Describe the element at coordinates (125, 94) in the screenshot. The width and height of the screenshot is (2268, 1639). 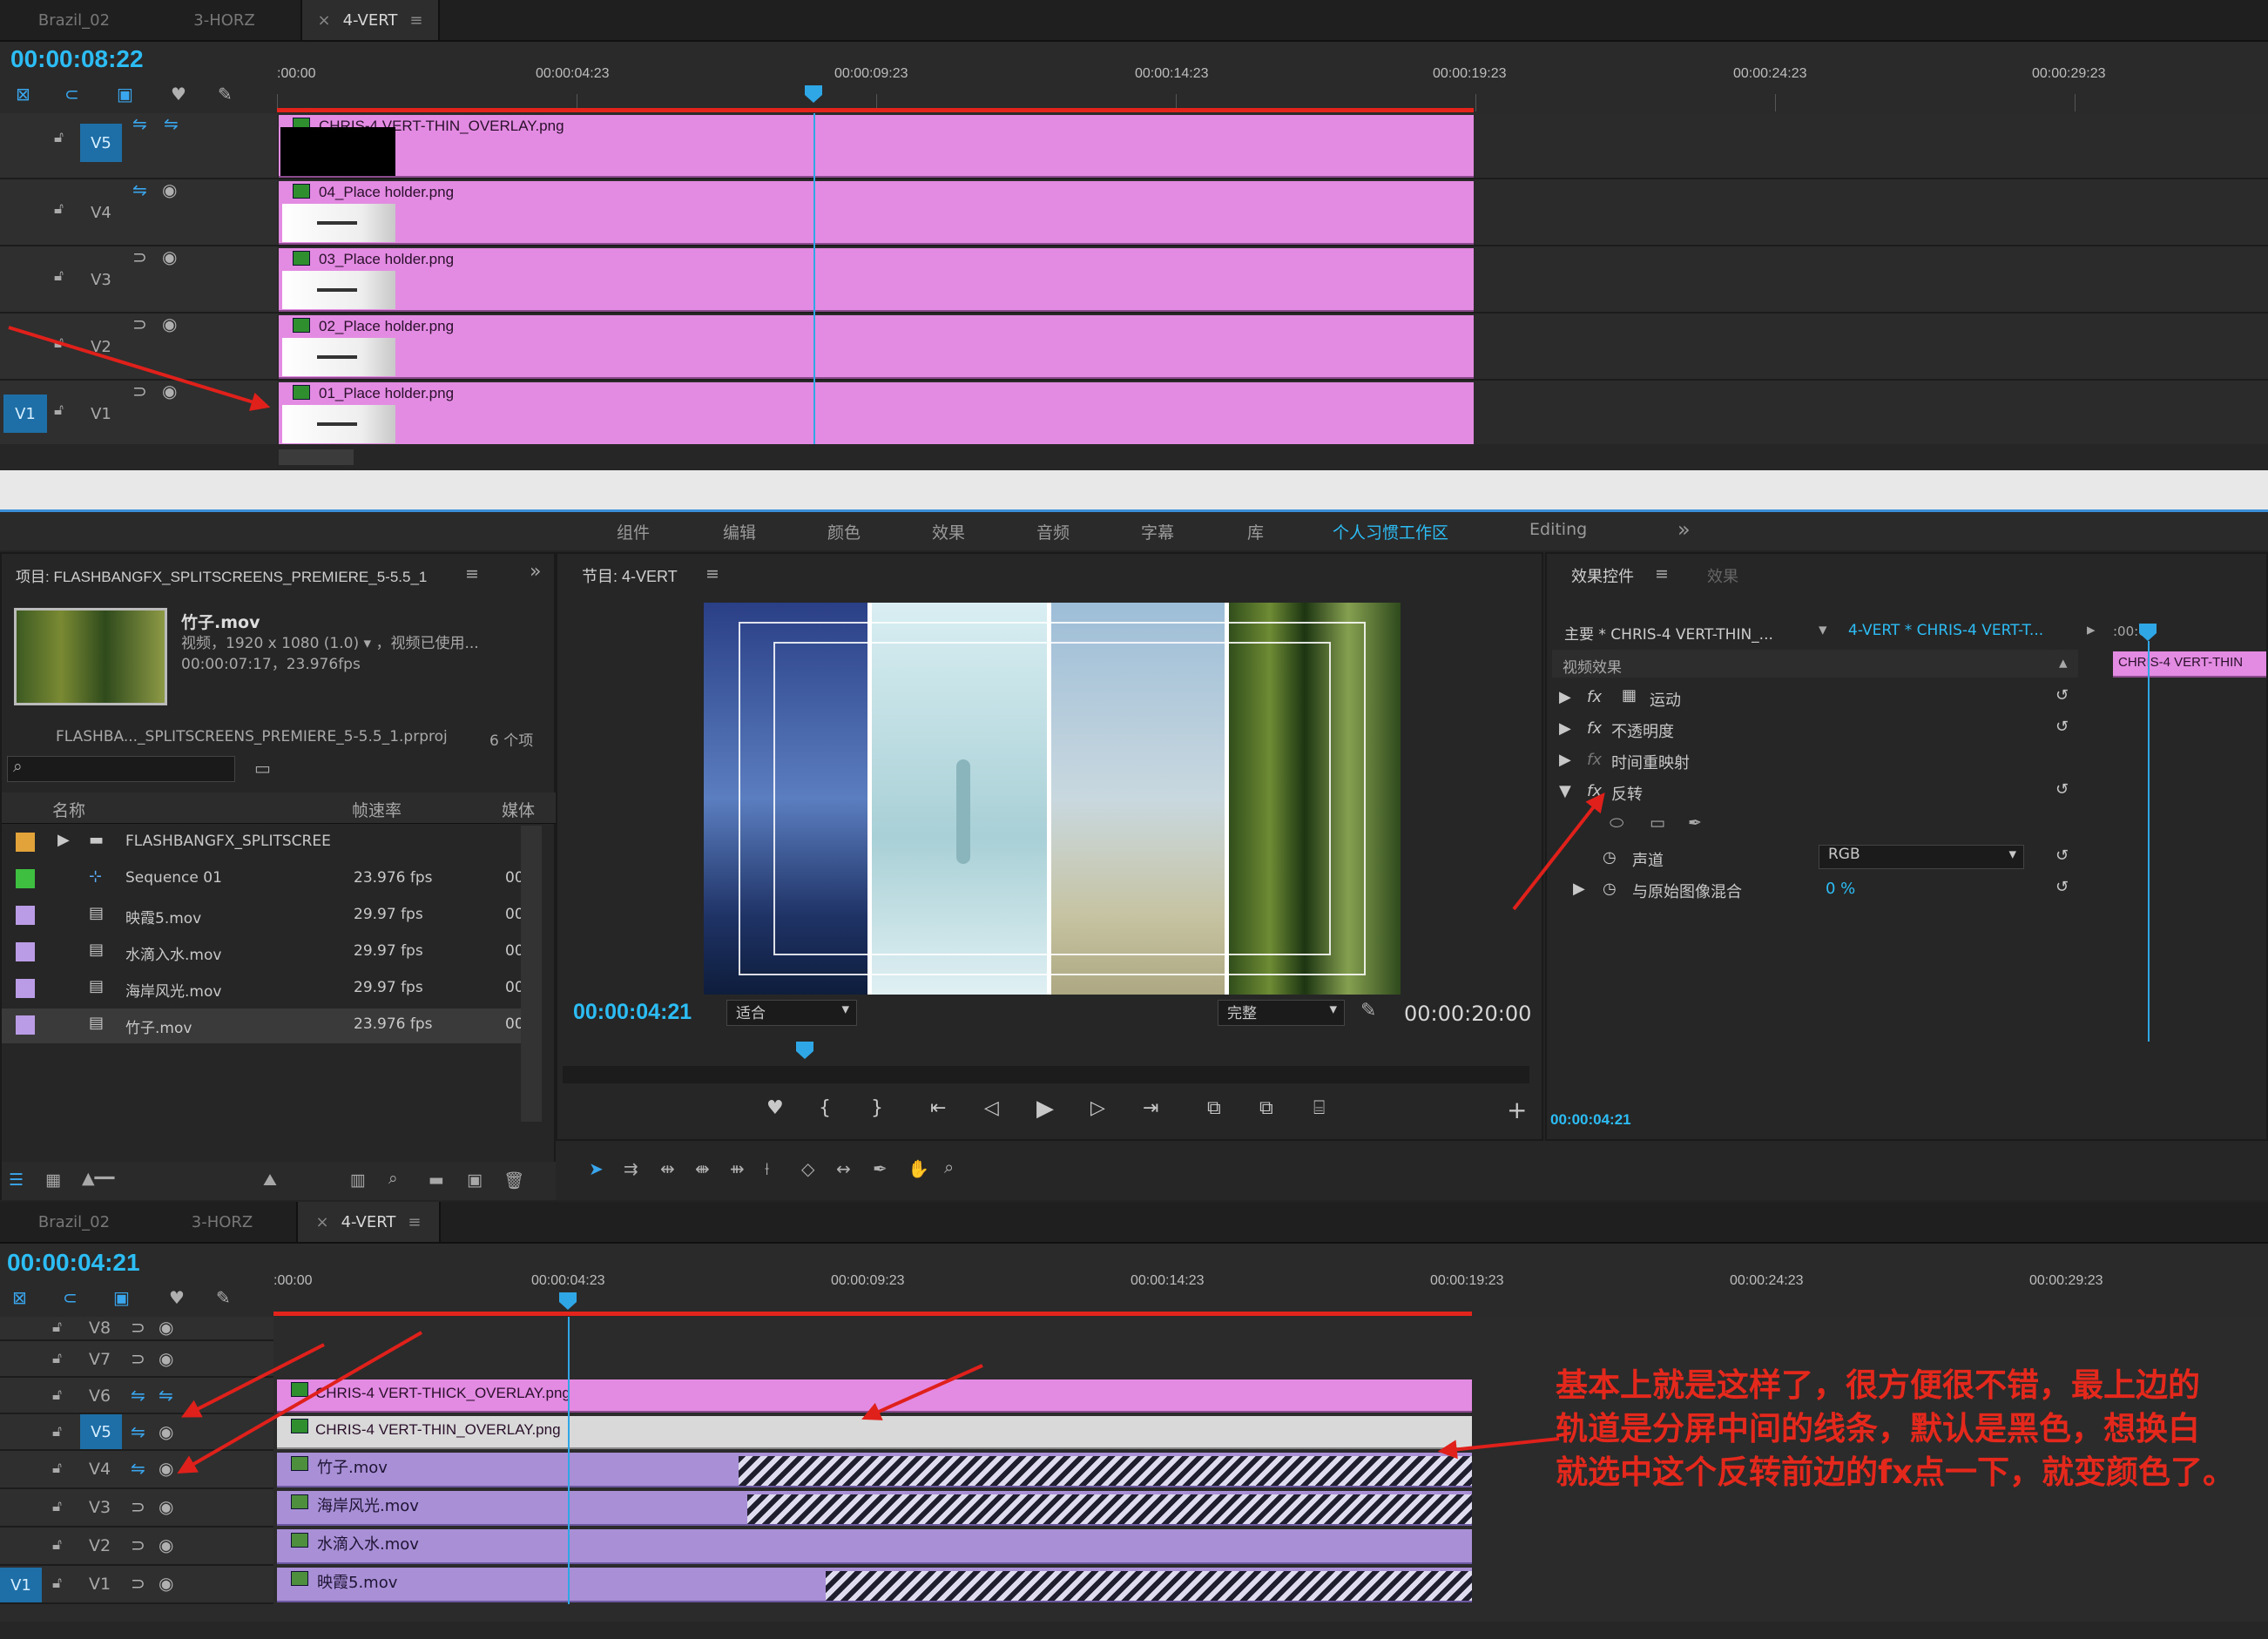
I see `add-marker-icon: ▣` at that location.